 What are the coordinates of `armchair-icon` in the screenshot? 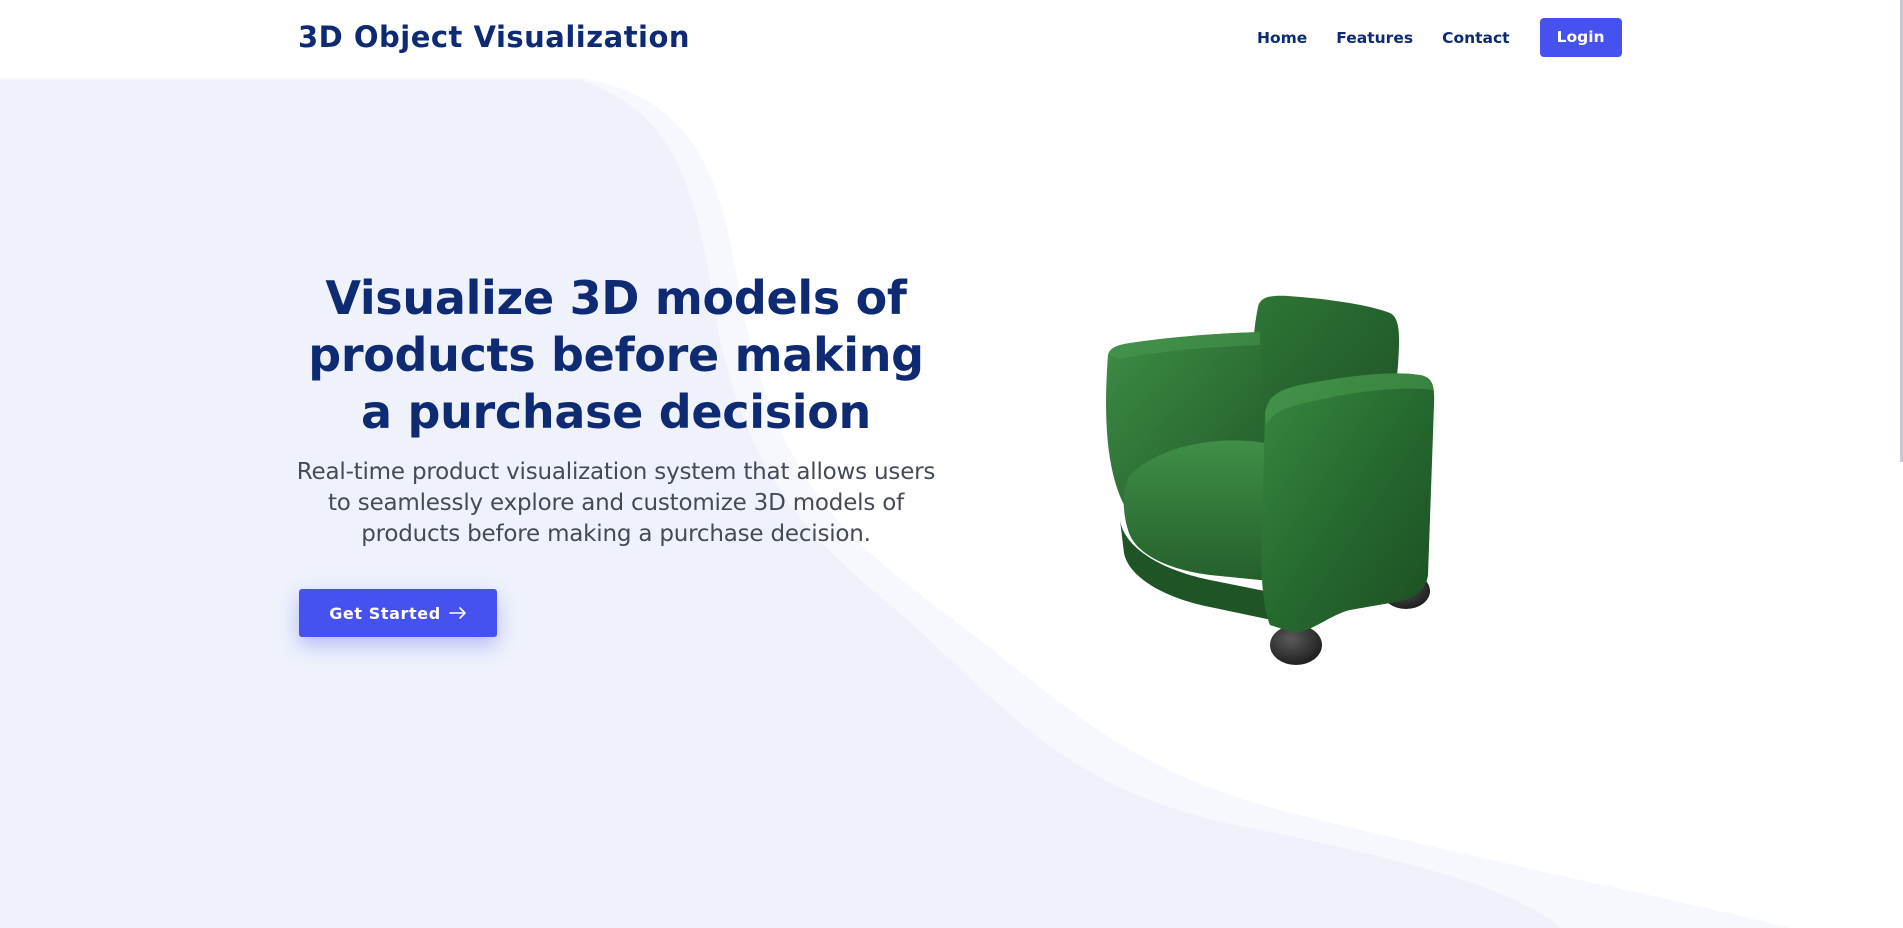 It's located at (1270, 480).